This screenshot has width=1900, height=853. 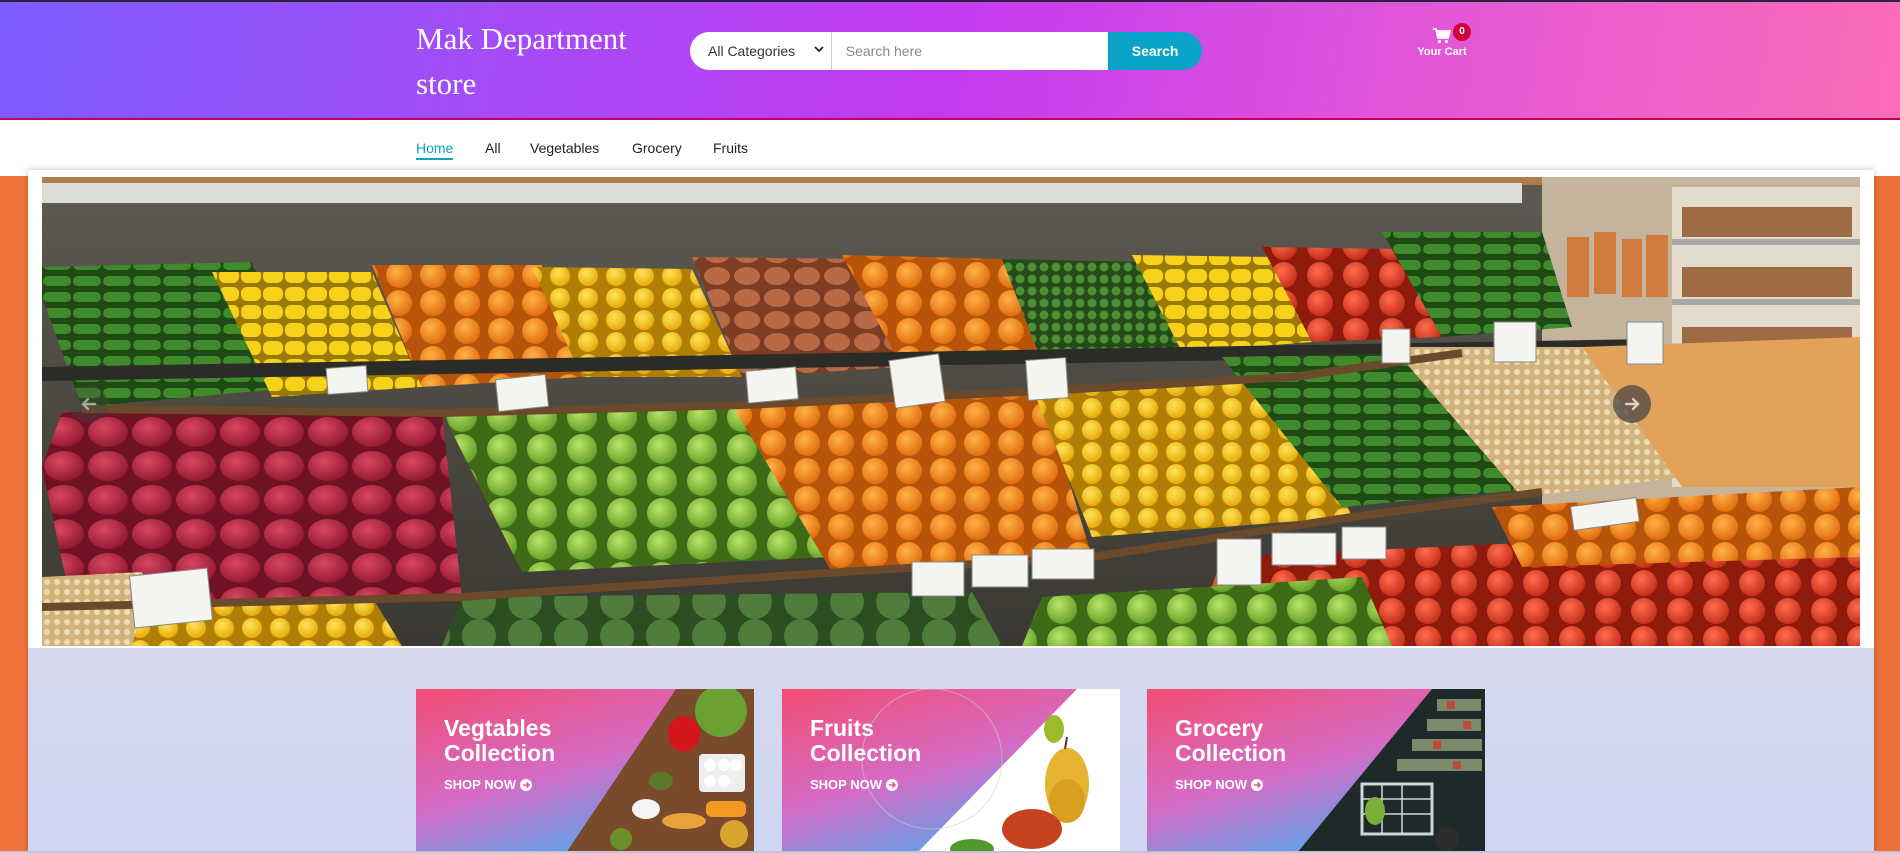 I want to click on arrow-right-icon, so click(x=1632, y=404).